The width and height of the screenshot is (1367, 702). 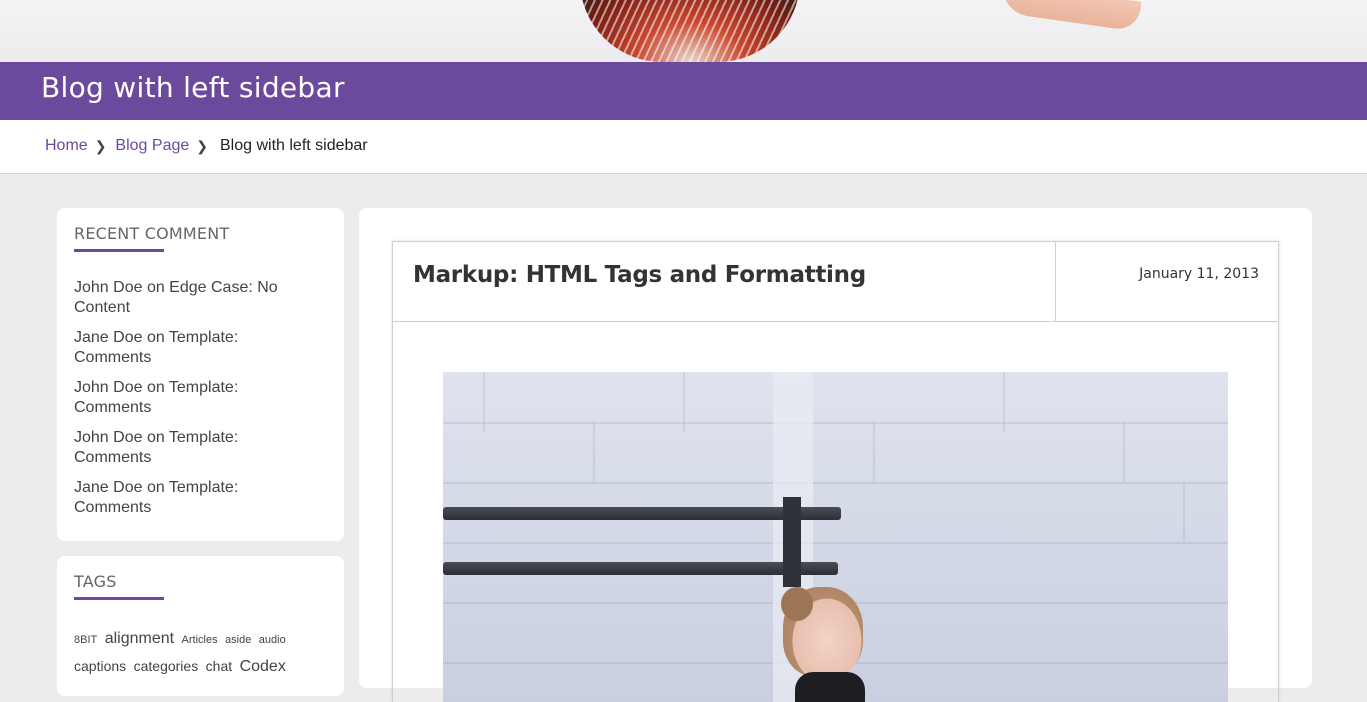 What do you see at coordinates (683, 91) in the screenshot?
I see `page-title-band: Blog with left sidebar` at bounding box center [683, 91].